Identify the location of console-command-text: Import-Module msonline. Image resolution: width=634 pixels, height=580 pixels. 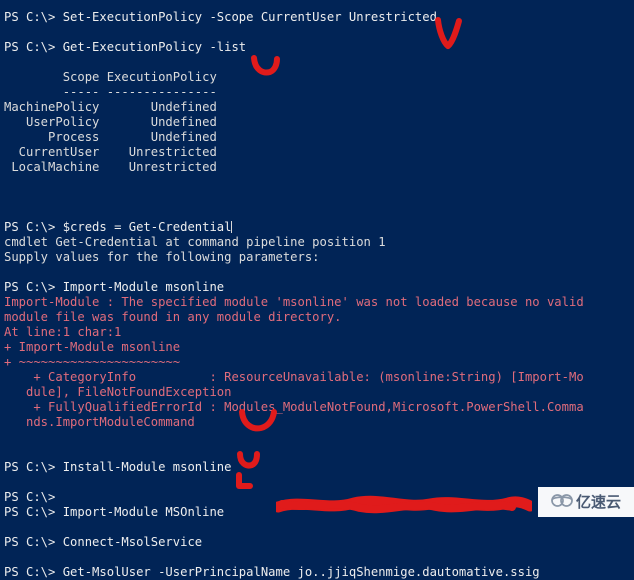
(143, 287).